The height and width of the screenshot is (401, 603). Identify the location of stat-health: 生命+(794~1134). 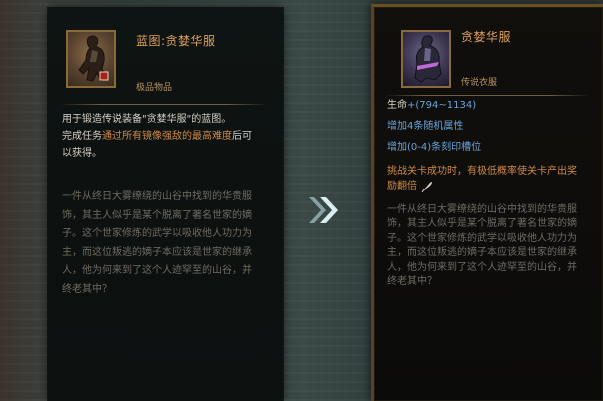
(431, 105).